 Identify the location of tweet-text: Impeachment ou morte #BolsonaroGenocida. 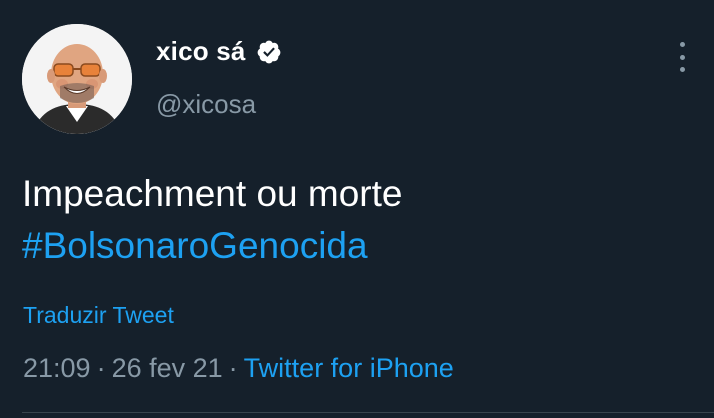
(212, 220).